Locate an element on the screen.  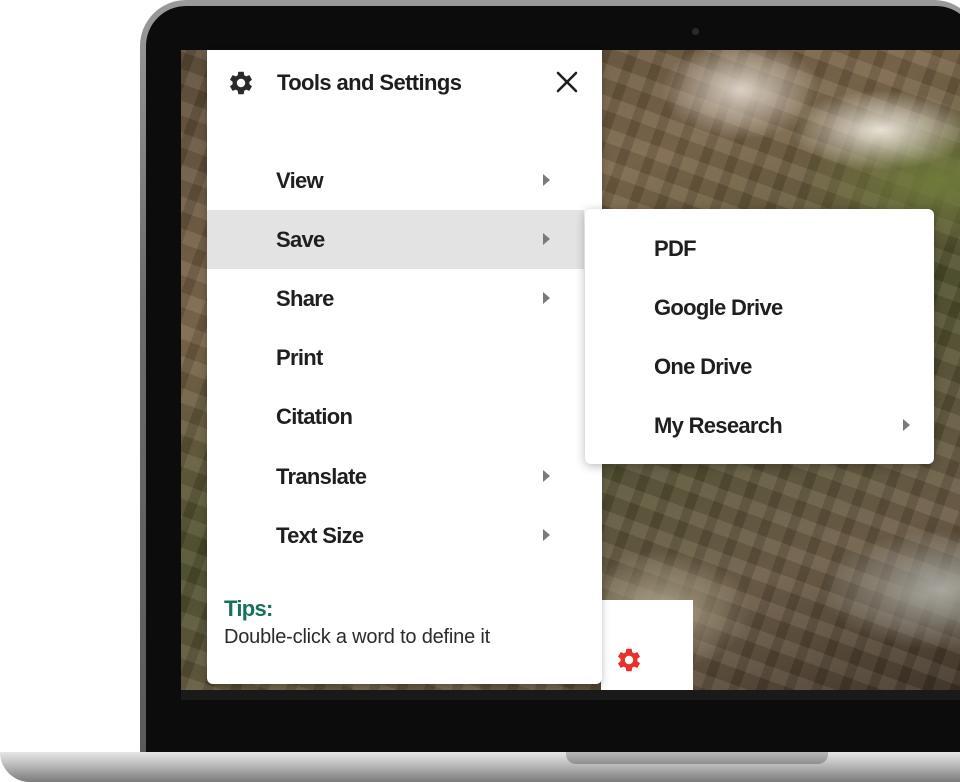
menu-item-label: Save is located at coordinates (300, 239).